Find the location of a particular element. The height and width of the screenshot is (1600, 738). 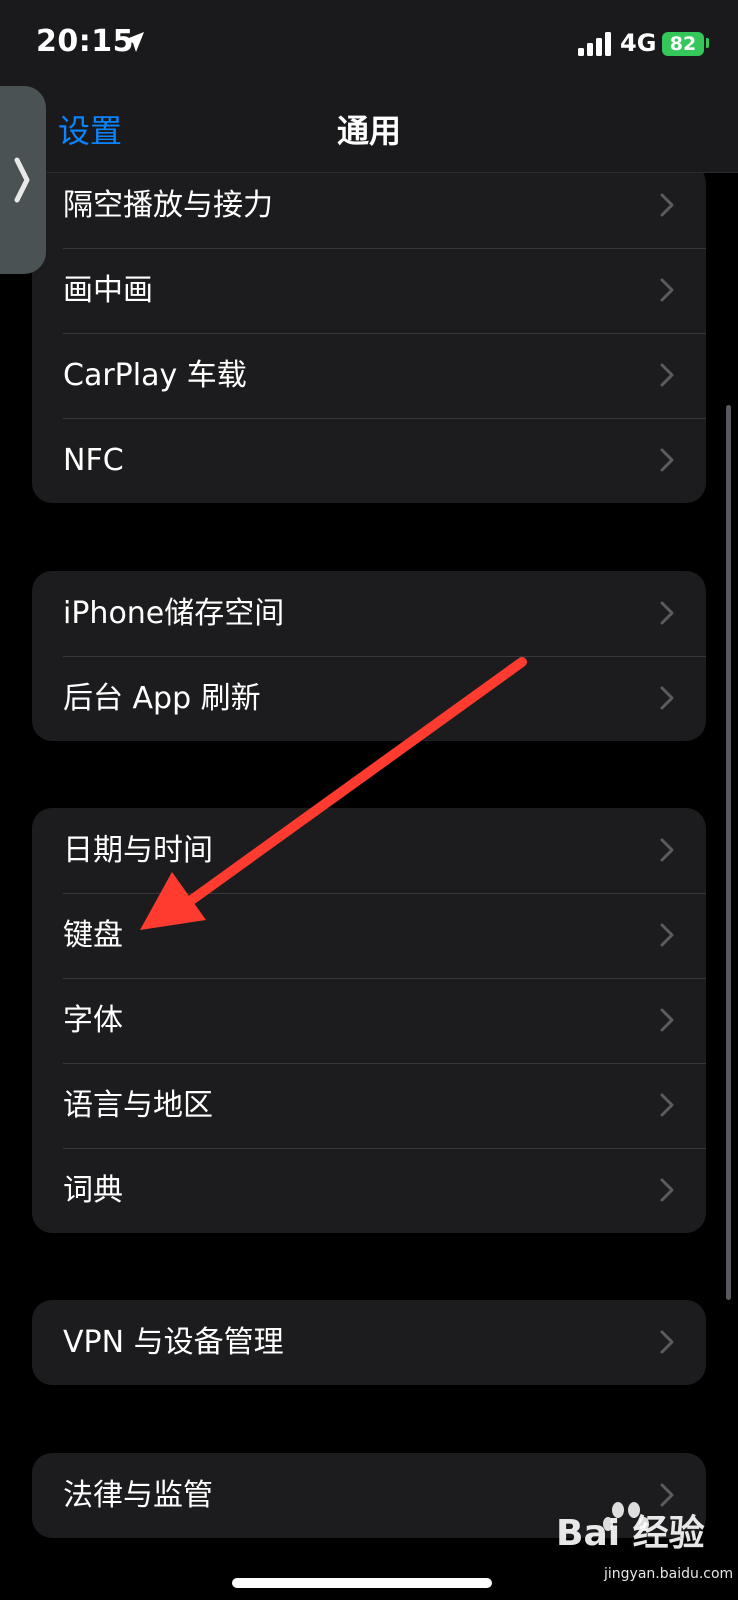

status-time: 20:15 is located at coordinates (85, 41).